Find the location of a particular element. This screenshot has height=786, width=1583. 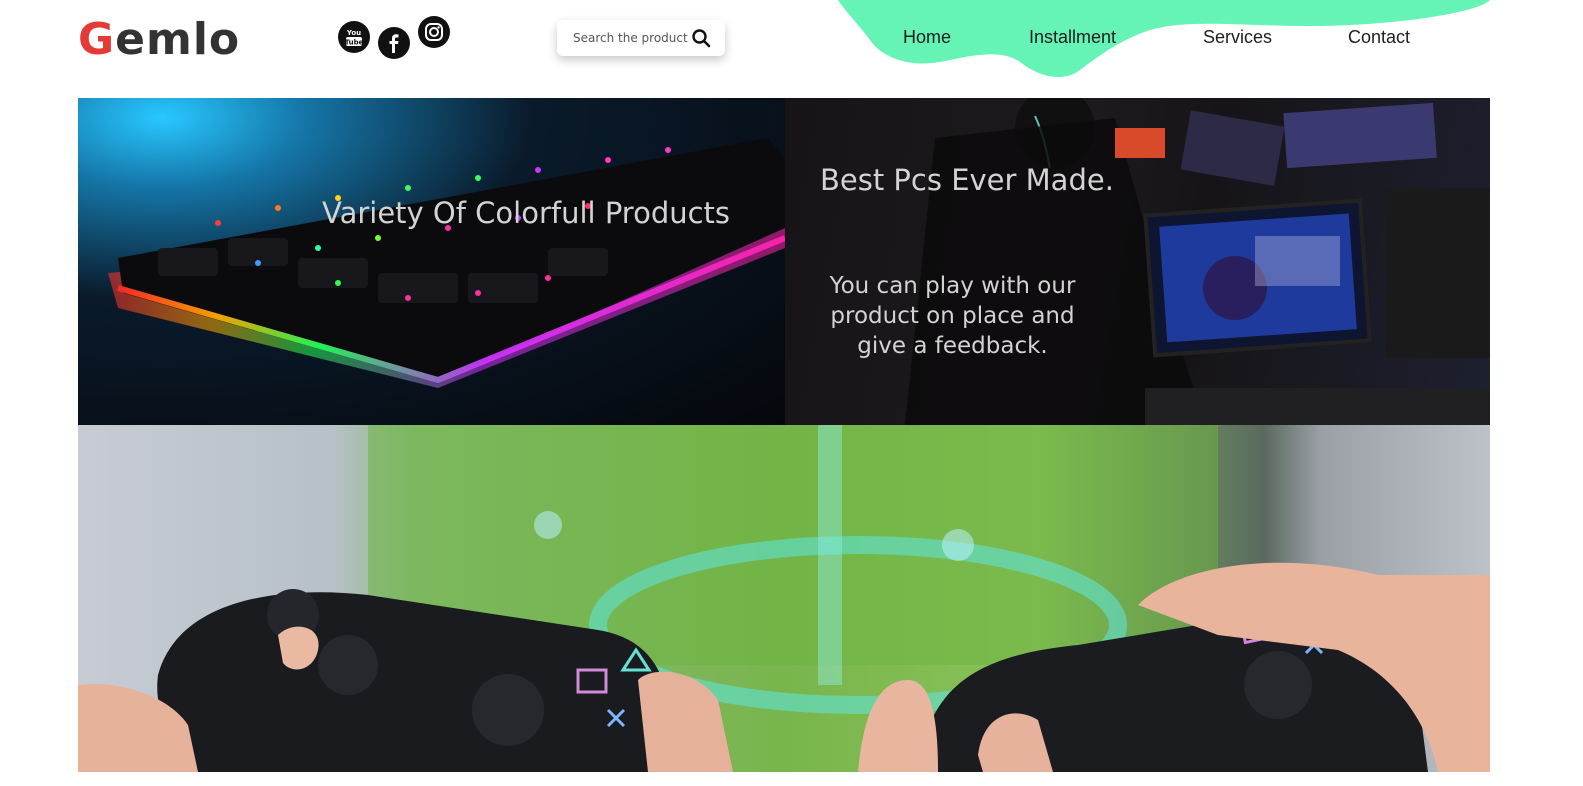

youtube-icon: You Tube is located at coordinates (354, 37).